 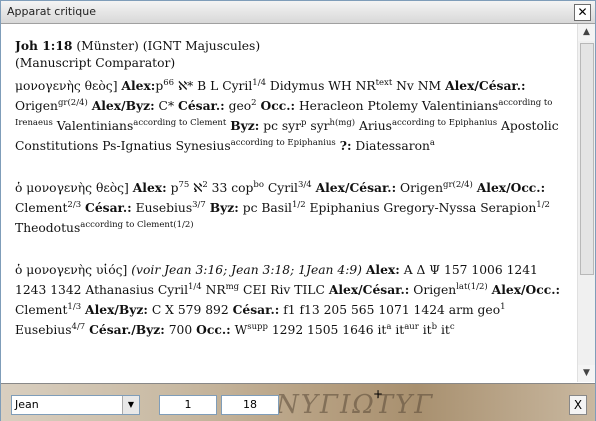 What do you see at coordinates (417, 86) in the screenshot?
I see `witness-text: Nv NM` at bounding box center [417, 86].